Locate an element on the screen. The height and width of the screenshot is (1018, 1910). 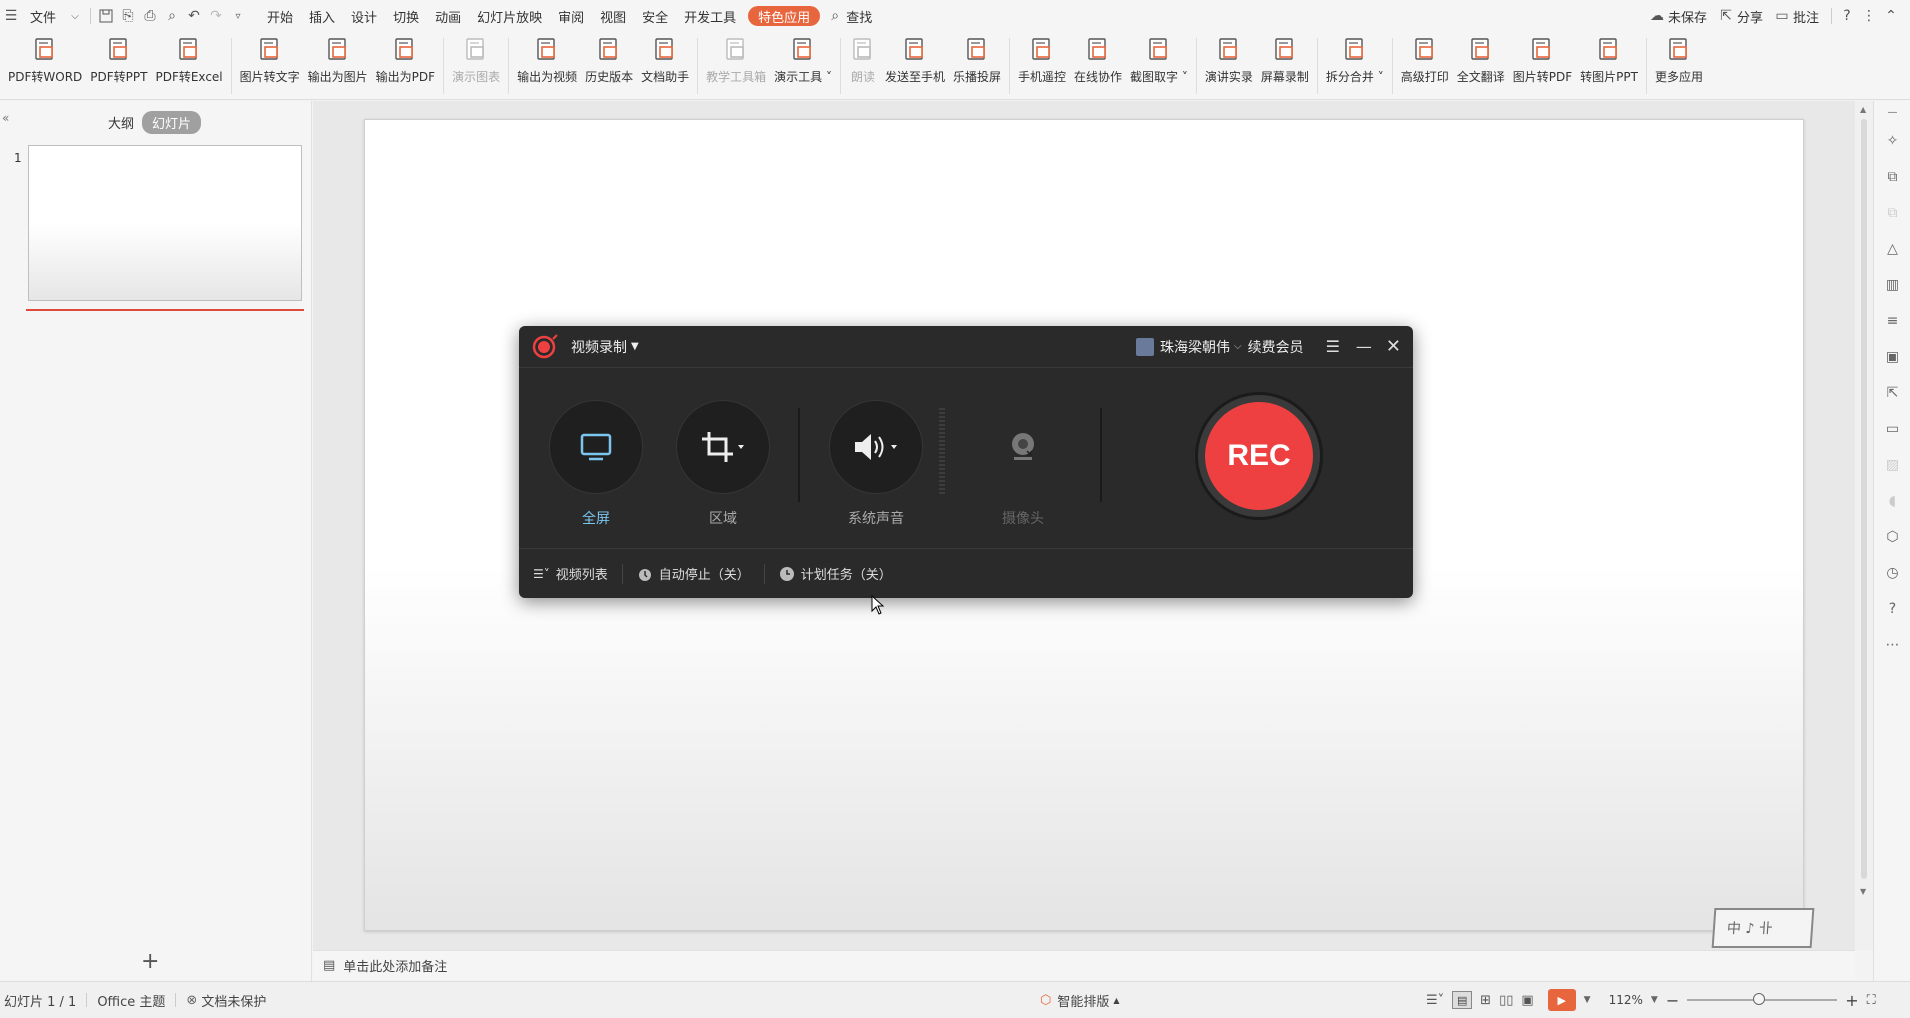
zoom-in-icon: + is located at coordinates (1851, 1000).